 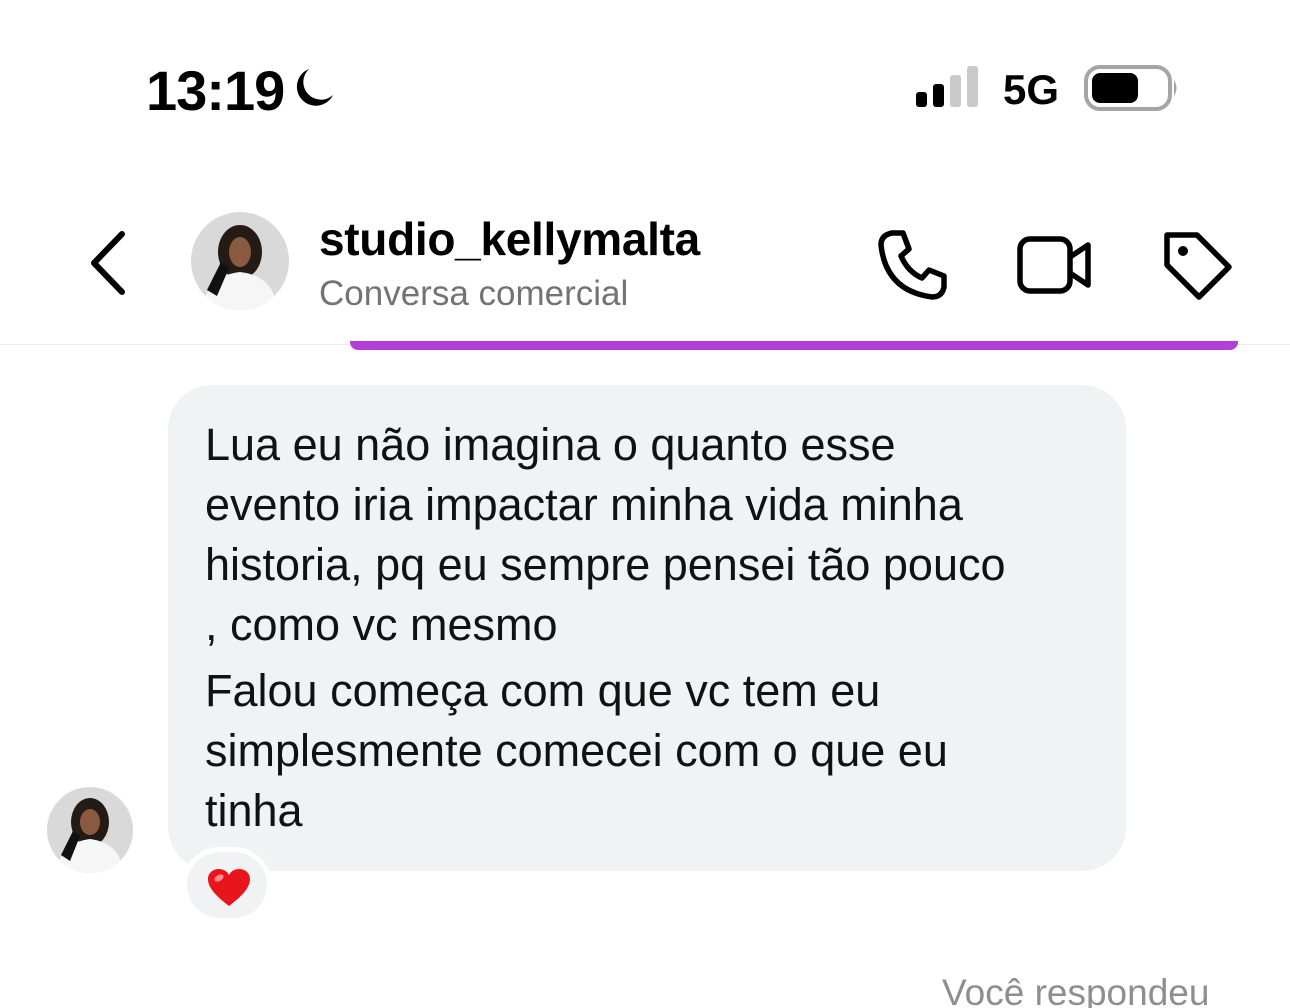 What do you see at coordinates (229, 887) in the screenshot?
I see `heart-icon` at bounding box center [229, 887].